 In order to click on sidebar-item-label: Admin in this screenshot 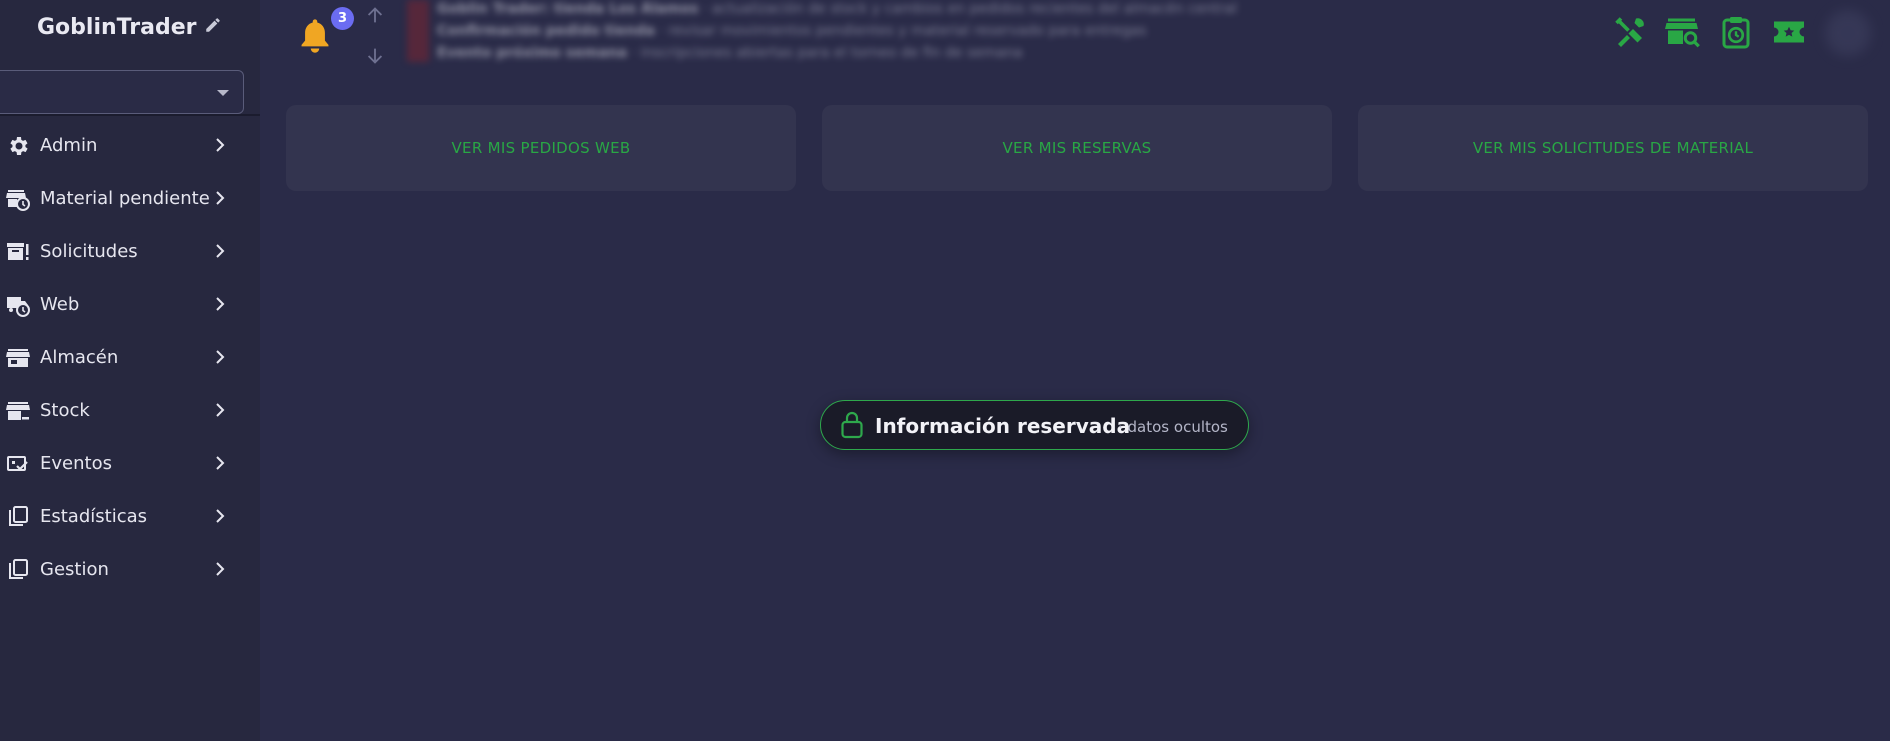, I will do `click(69, 145)`.